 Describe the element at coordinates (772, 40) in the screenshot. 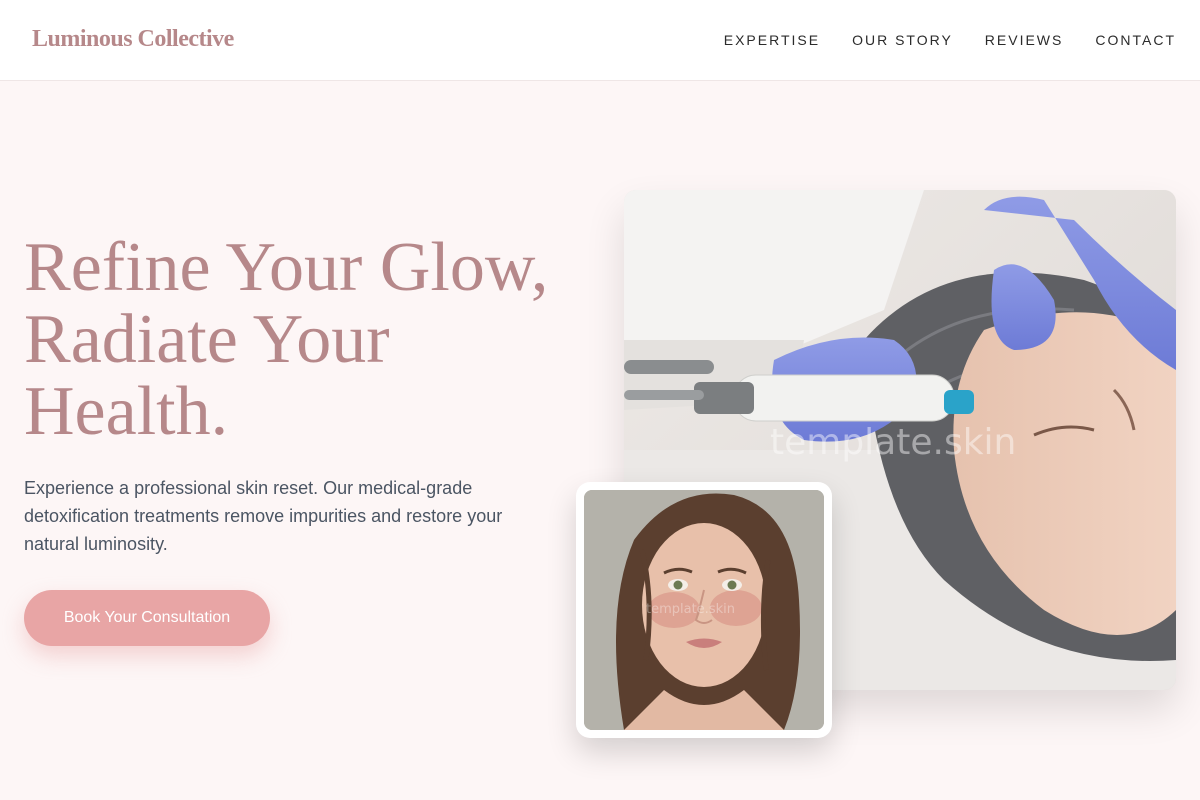

I see `nav-item-expertise: EXPERTISE` at that location.